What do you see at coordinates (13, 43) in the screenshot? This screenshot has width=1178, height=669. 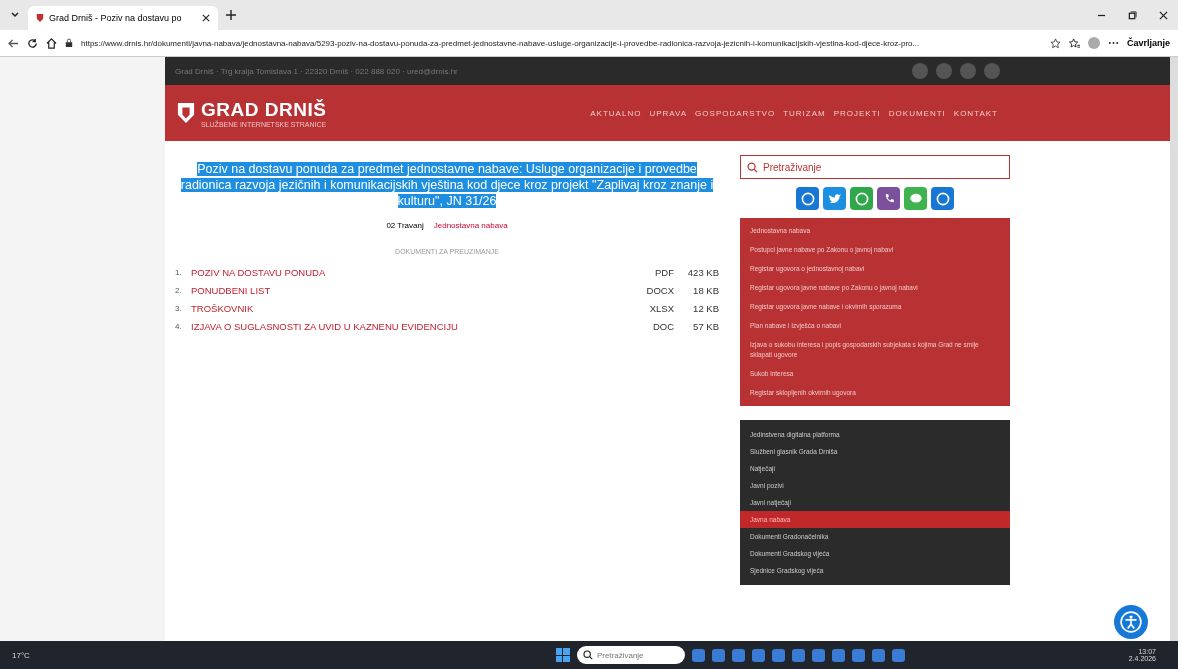 I see `back-icon` at bounding box center [13, 43].